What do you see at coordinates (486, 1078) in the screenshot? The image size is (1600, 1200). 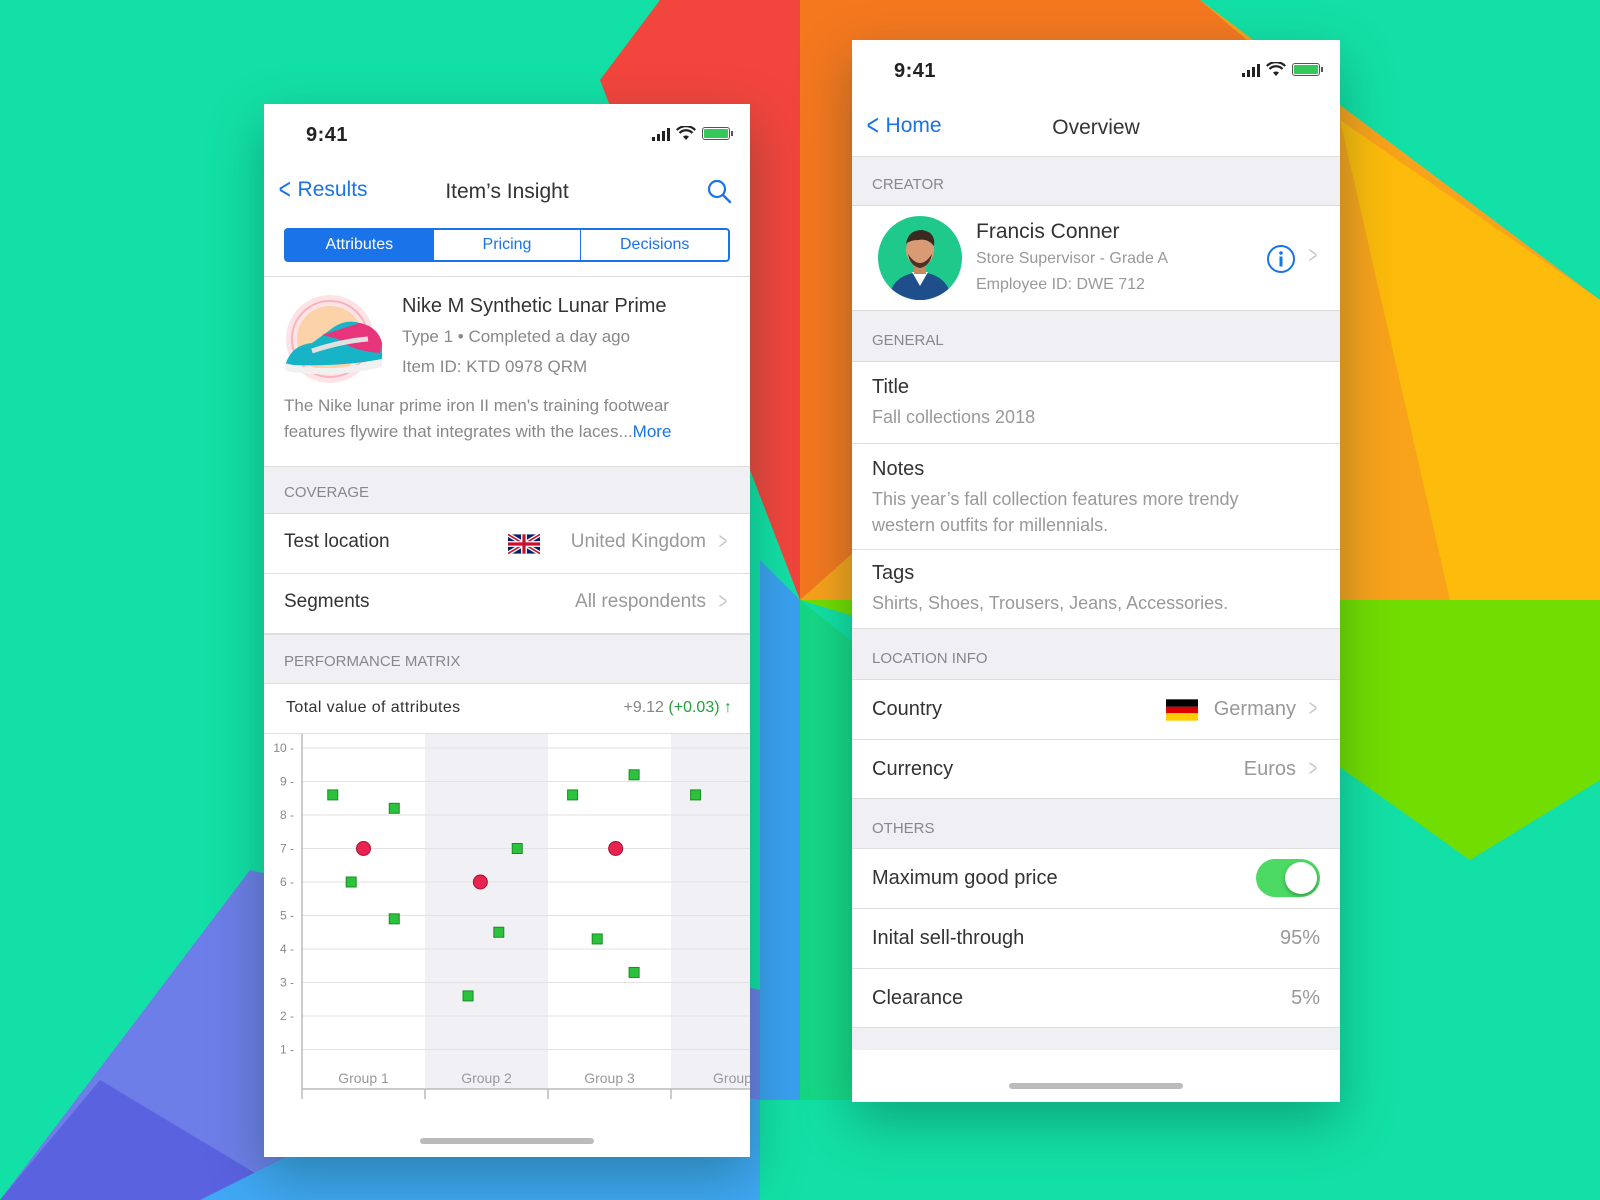 I see `x-tick-label: Group 2` at bounding box center [486, 1078].